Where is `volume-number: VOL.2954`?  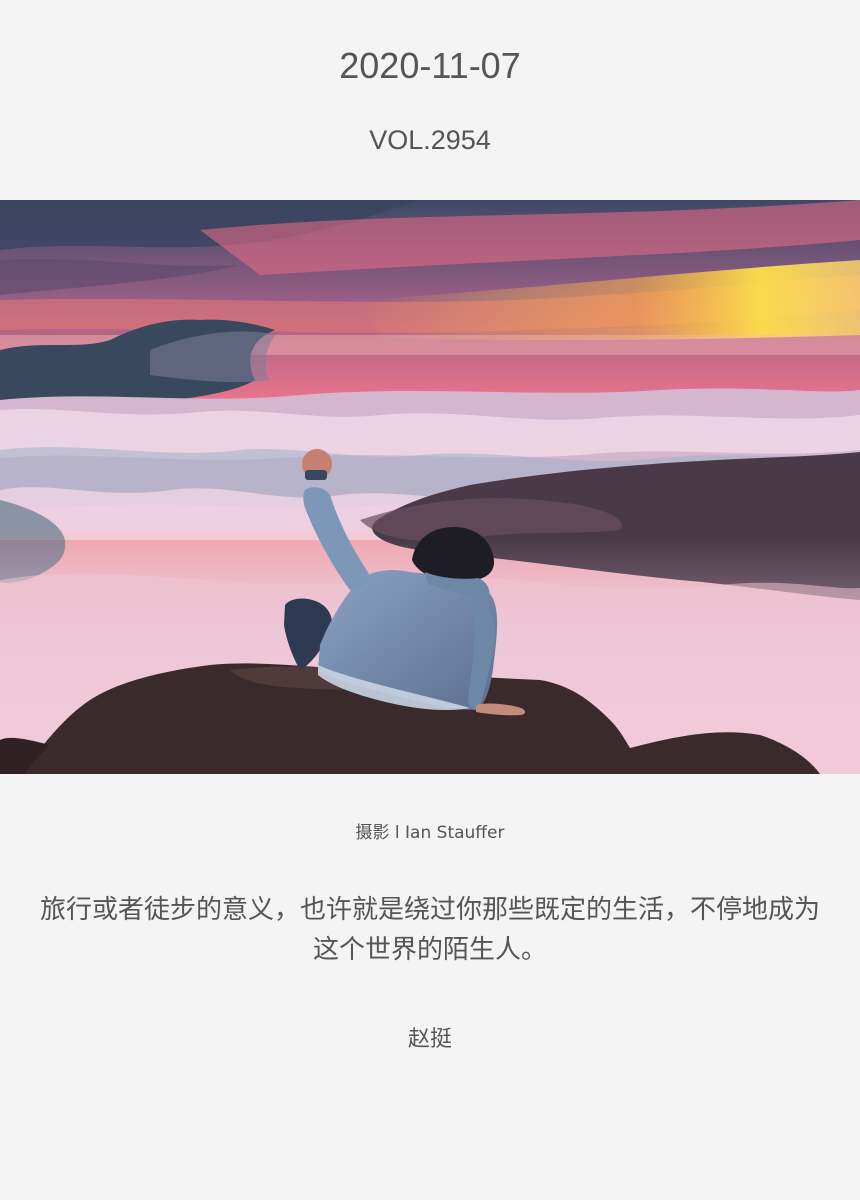 volume-number: VOL.2954 is located at coordinates (430, 140).